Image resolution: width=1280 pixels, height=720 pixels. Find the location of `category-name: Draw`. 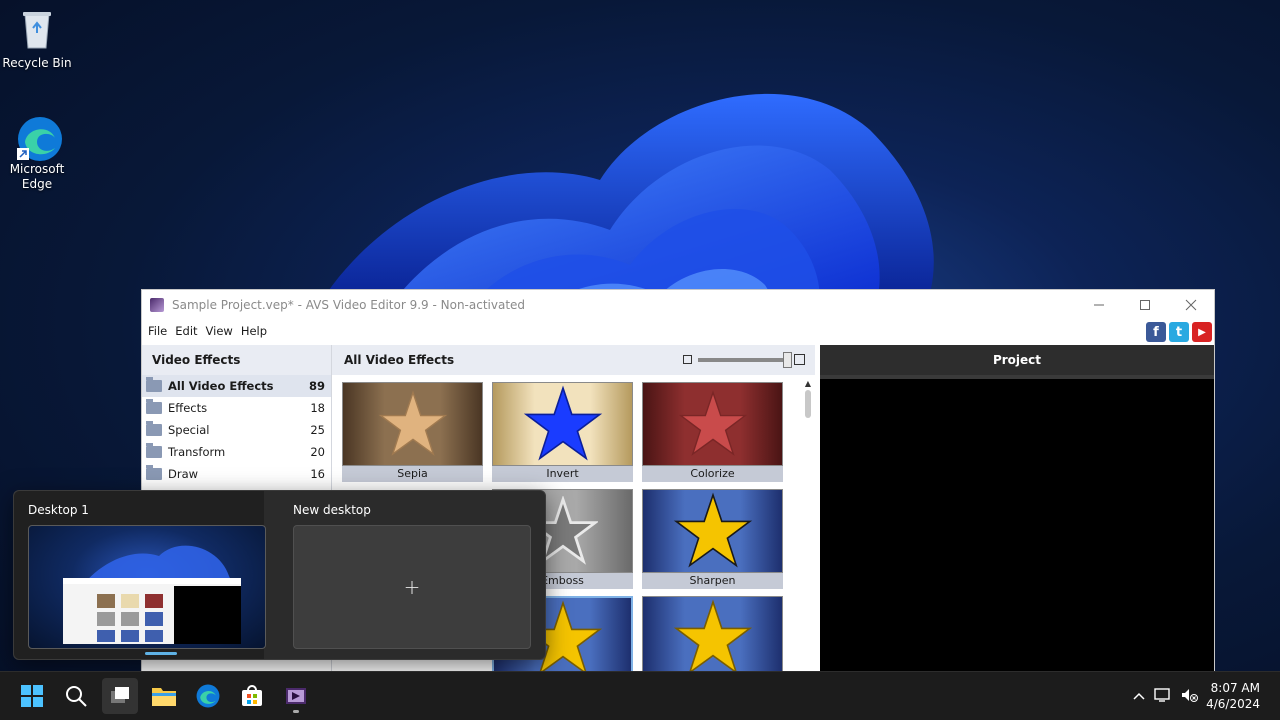

category-name: Draw is located at coordinates (183, 474).